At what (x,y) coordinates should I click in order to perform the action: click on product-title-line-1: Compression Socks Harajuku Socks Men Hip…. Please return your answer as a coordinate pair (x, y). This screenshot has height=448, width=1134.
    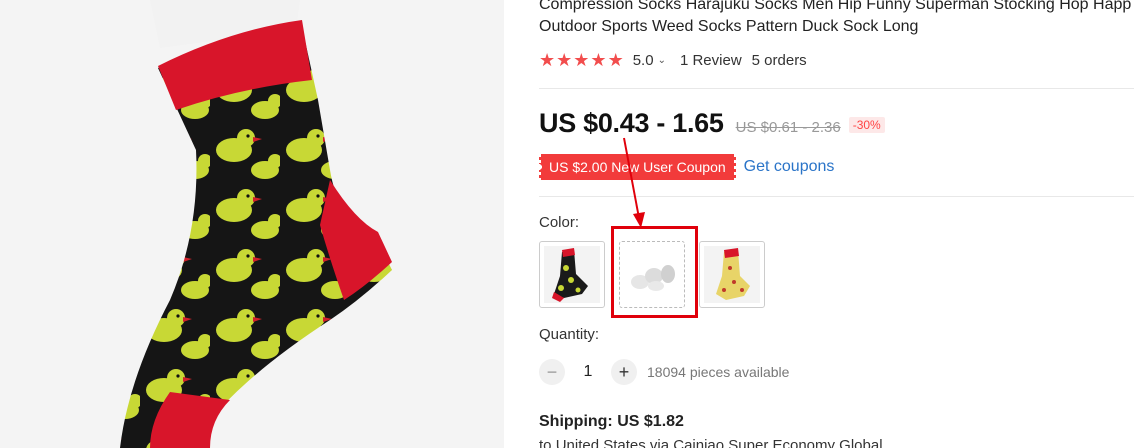
    Looking at the image, I should click on (835, 6).